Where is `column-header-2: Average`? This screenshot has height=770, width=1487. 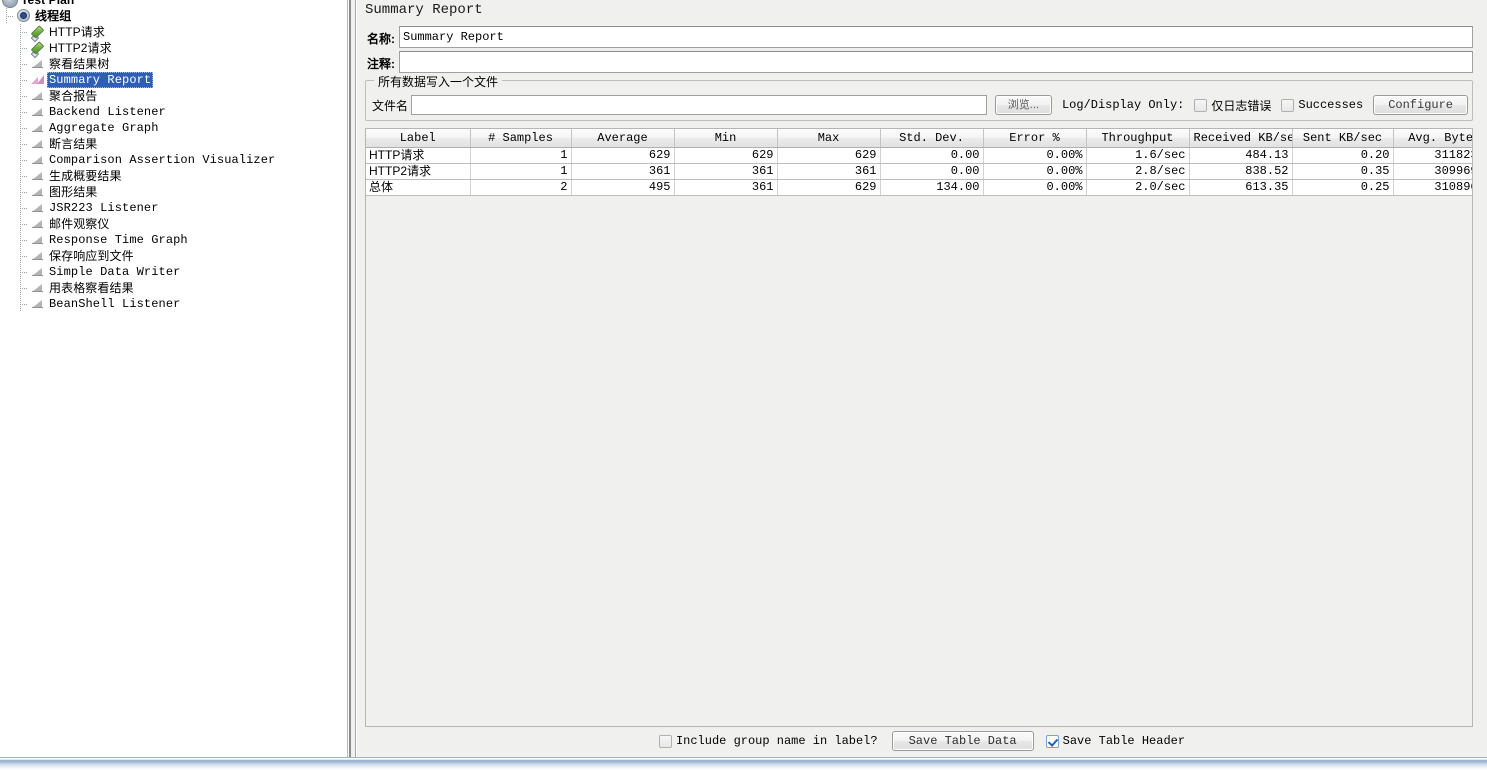
column-header-2: Average is located at coordinates (623, 138).